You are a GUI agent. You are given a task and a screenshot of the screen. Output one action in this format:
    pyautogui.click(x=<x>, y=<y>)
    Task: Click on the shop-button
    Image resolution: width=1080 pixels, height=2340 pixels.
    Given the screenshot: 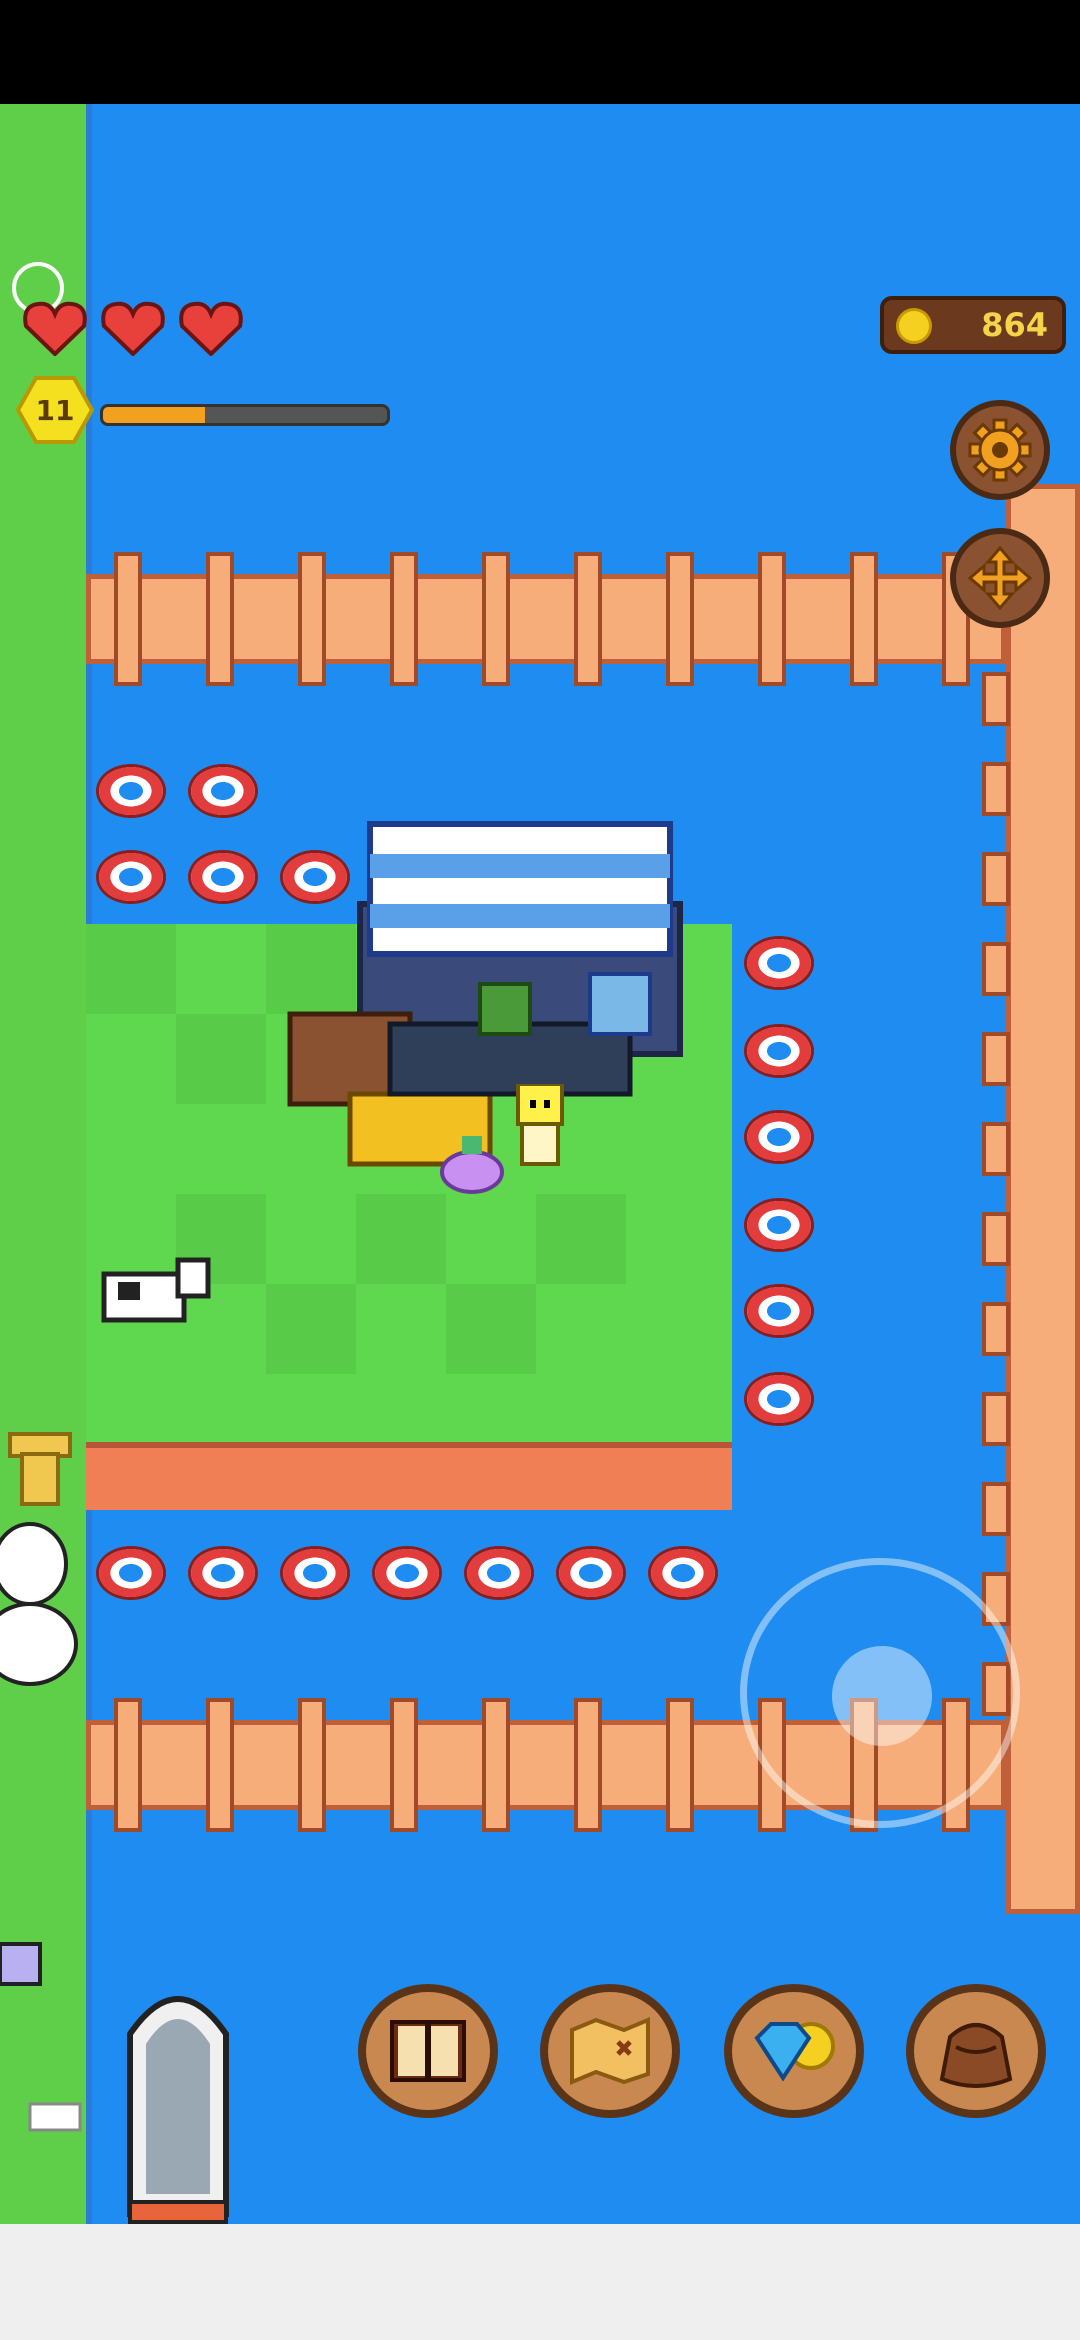 What is the action you would take?
    pyautogui.click(x=794, y=2051)
    